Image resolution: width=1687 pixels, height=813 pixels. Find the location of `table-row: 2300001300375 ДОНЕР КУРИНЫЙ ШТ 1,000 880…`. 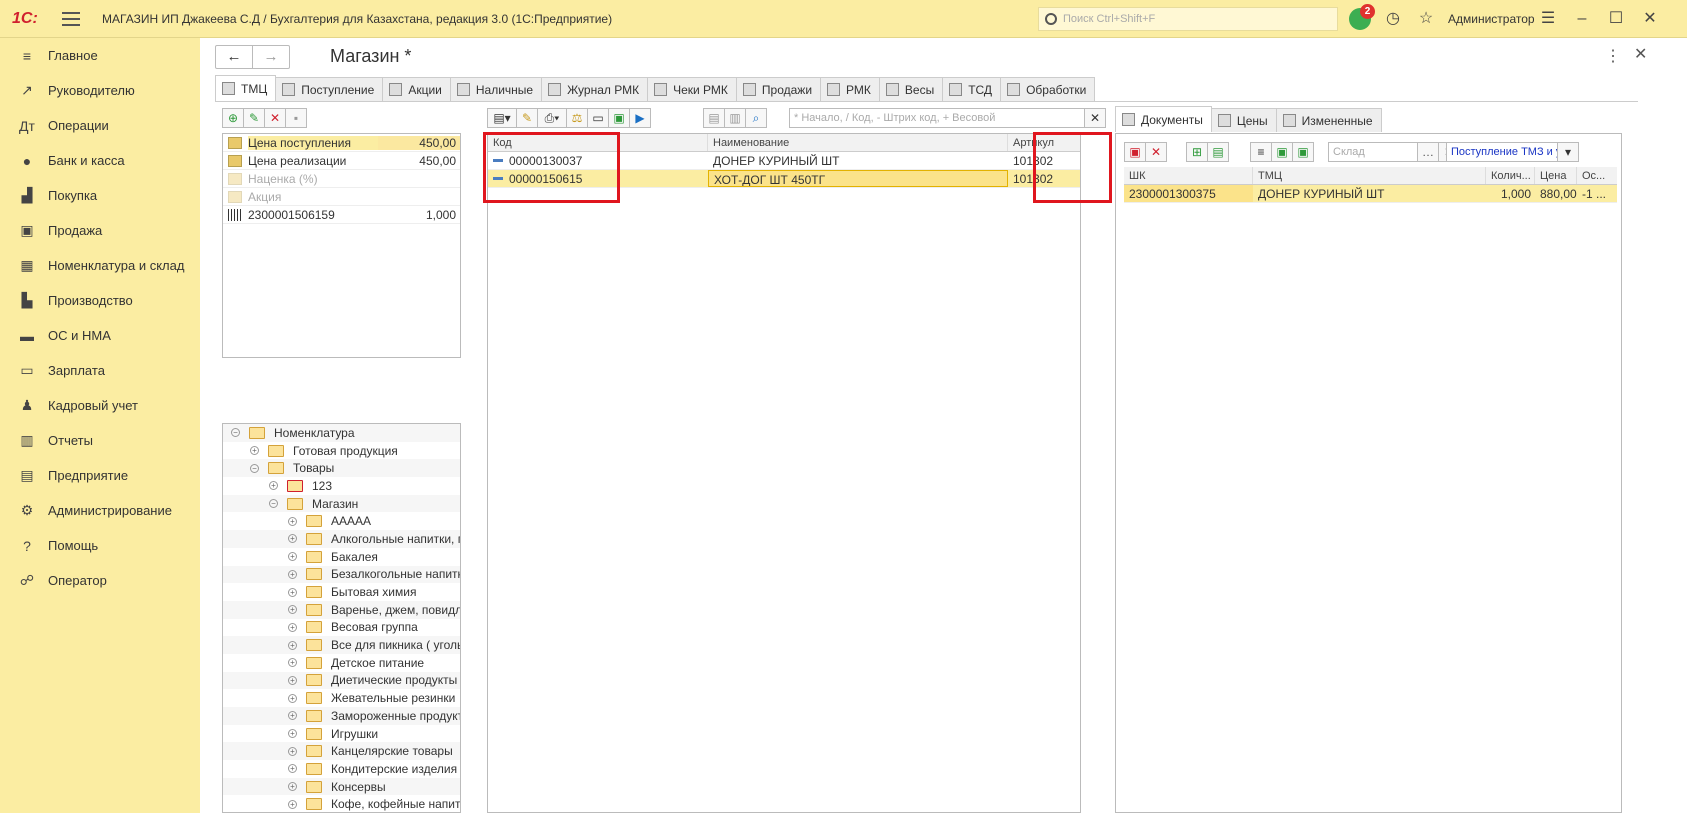

table-row: 2300001300375 ДОНЕР КУРИНЫЙ ШТ 1,000 880… is located at coordinates (1370, 194).